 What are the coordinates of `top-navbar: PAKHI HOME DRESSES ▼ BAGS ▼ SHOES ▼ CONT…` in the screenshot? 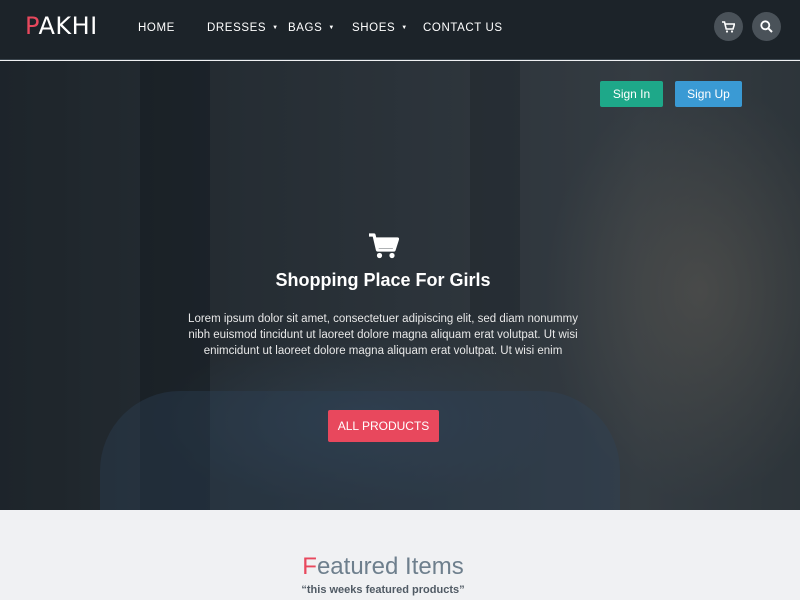 It's located at (400, 30).